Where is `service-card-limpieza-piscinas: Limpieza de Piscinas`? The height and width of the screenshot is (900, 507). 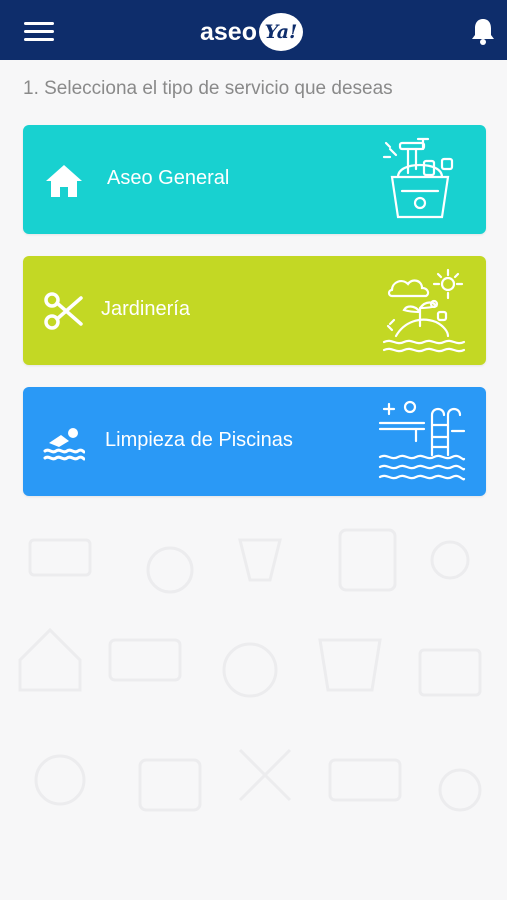
service-card-limpieza-piscinas: Limpieza de Piscinas is located at coordinates (254, 441).